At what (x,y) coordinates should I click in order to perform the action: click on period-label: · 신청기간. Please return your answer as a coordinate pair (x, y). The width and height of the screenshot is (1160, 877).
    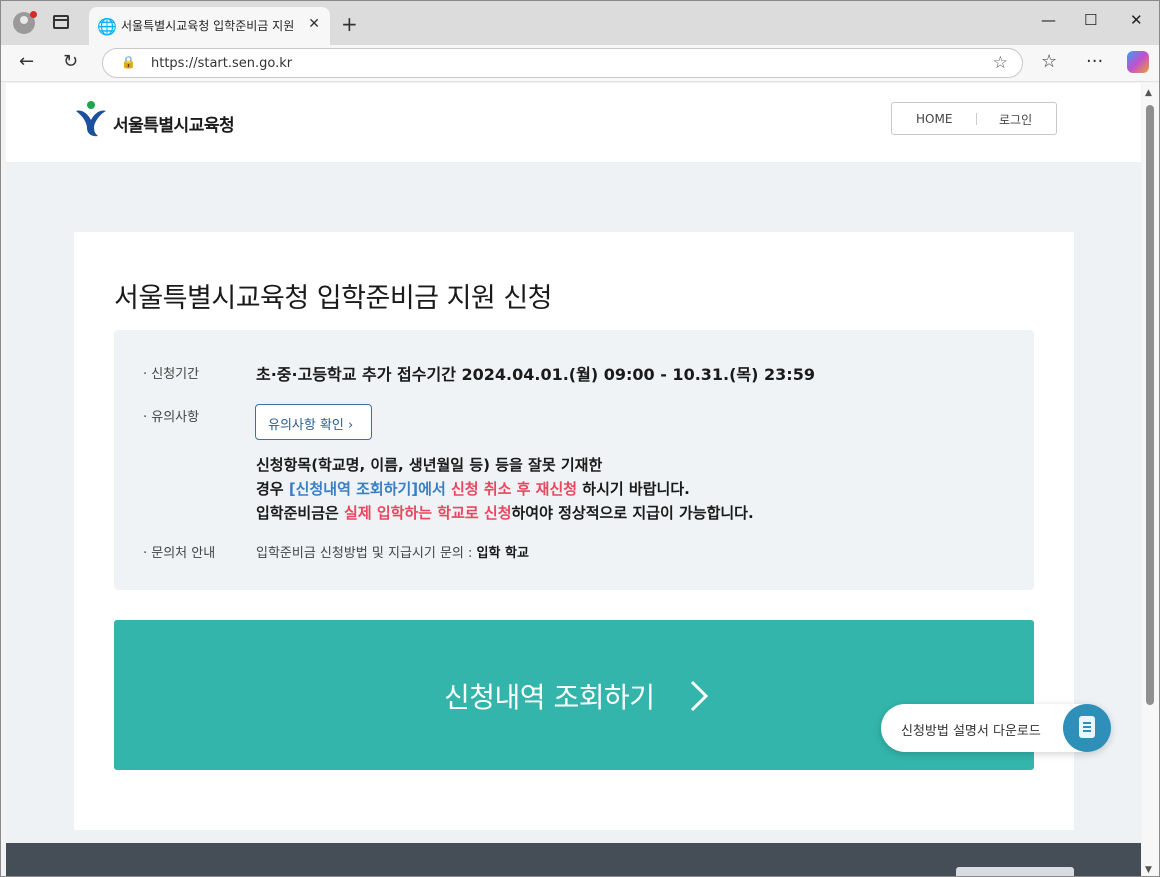
    Looking at the image, I should click on (171, 374).